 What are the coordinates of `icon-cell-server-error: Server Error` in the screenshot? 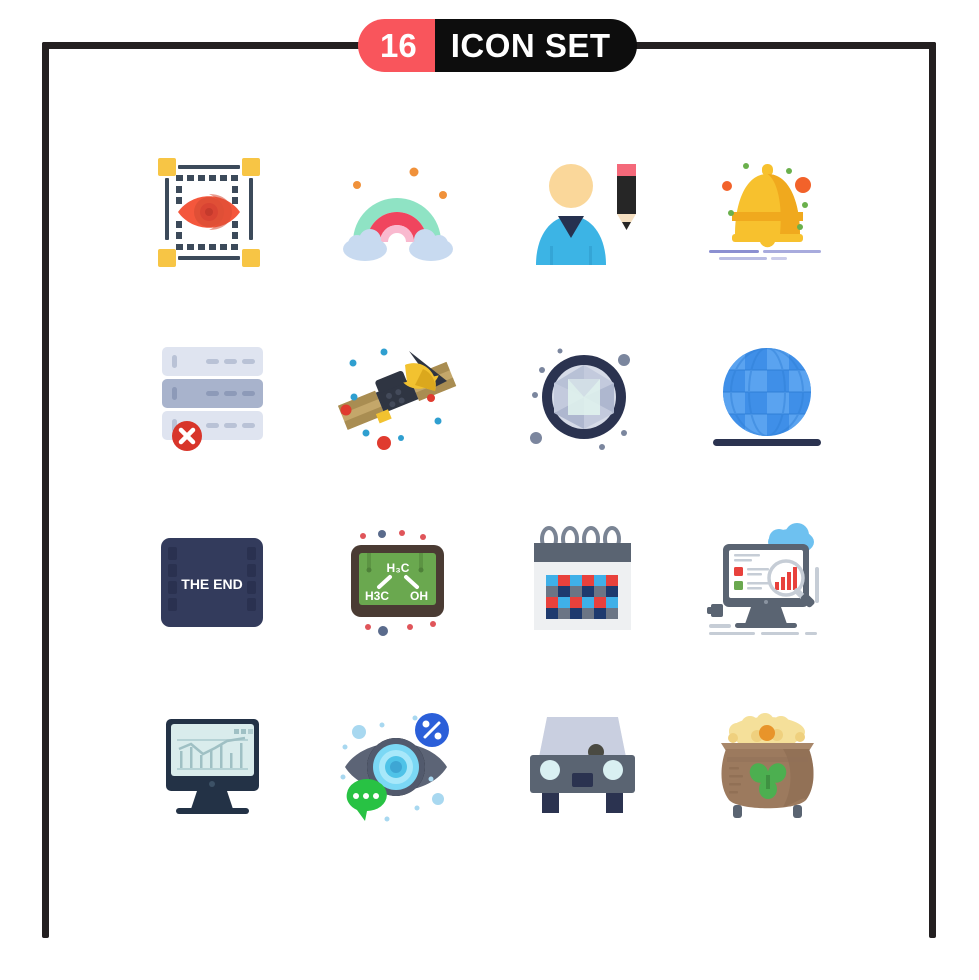 It's located at (212, 397).